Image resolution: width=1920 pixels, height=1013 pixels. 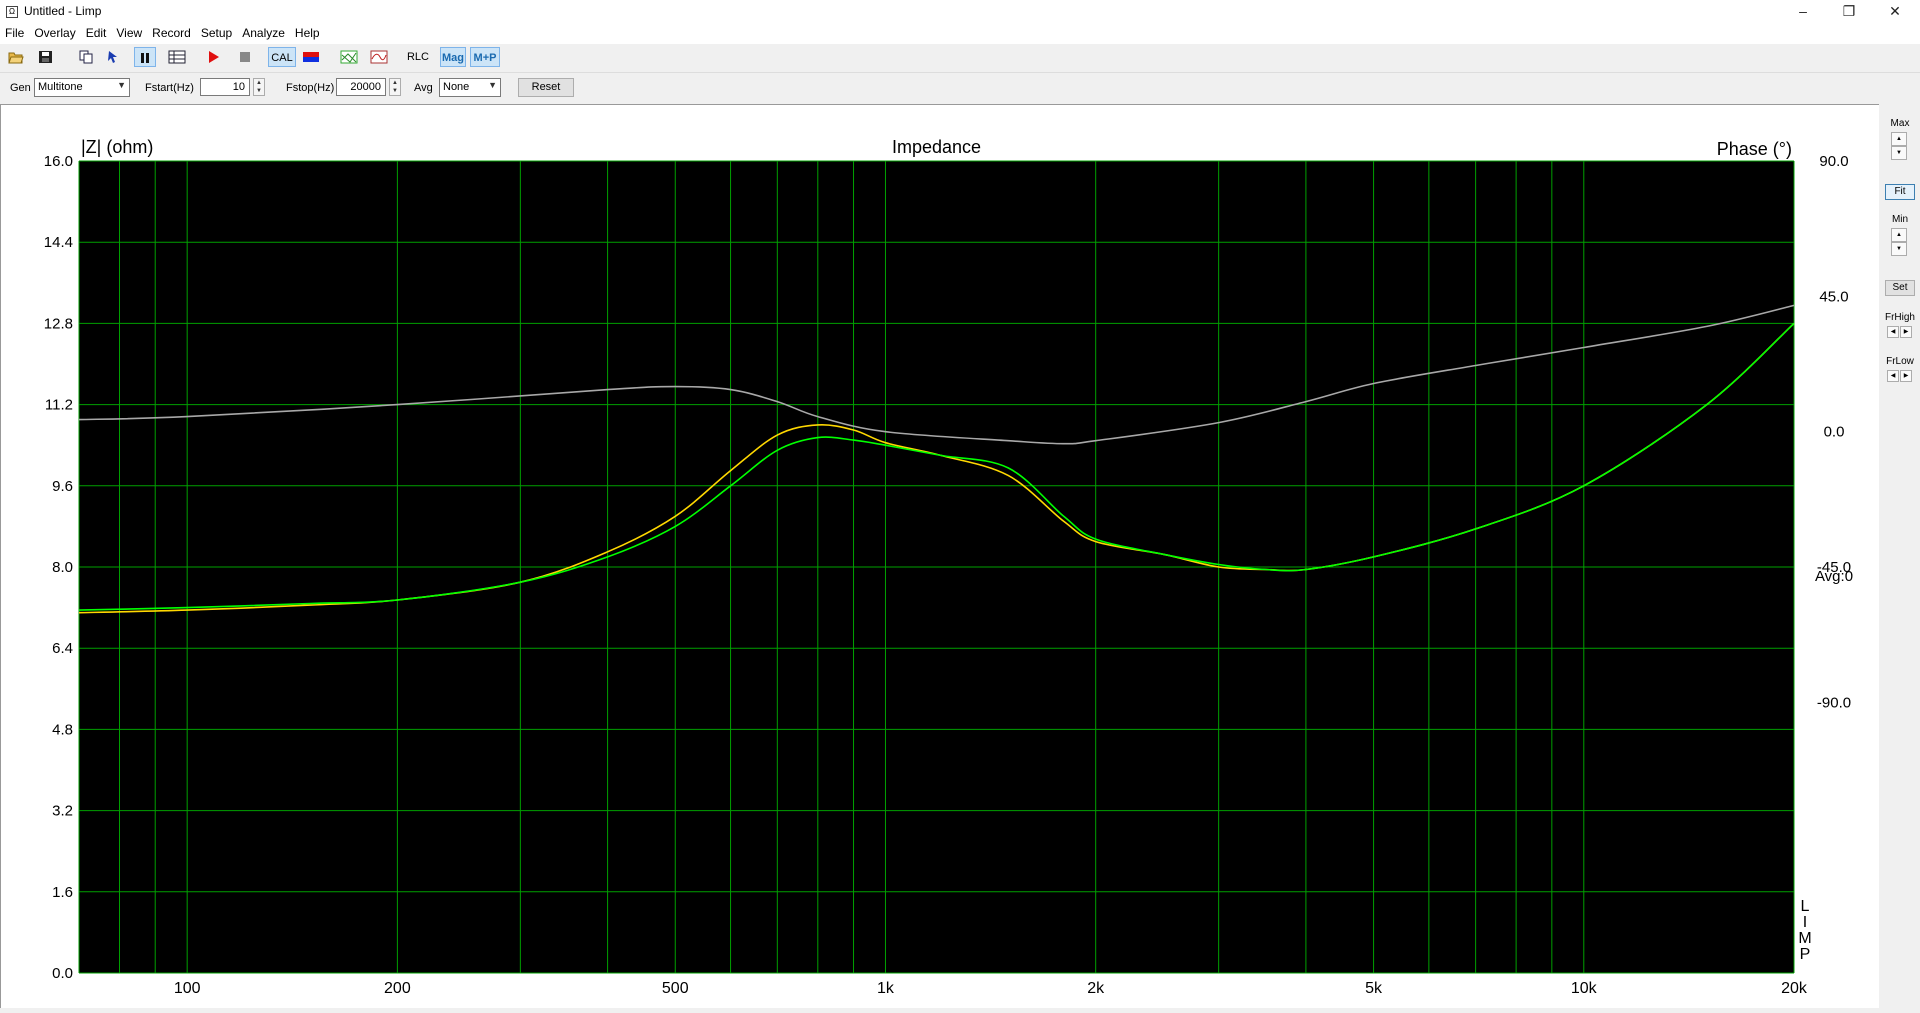 What do you see at coordinates (1833, 296) in the screenshot?
I see `phase-tick-label: 45.0` at bounding box center [1833, 296].